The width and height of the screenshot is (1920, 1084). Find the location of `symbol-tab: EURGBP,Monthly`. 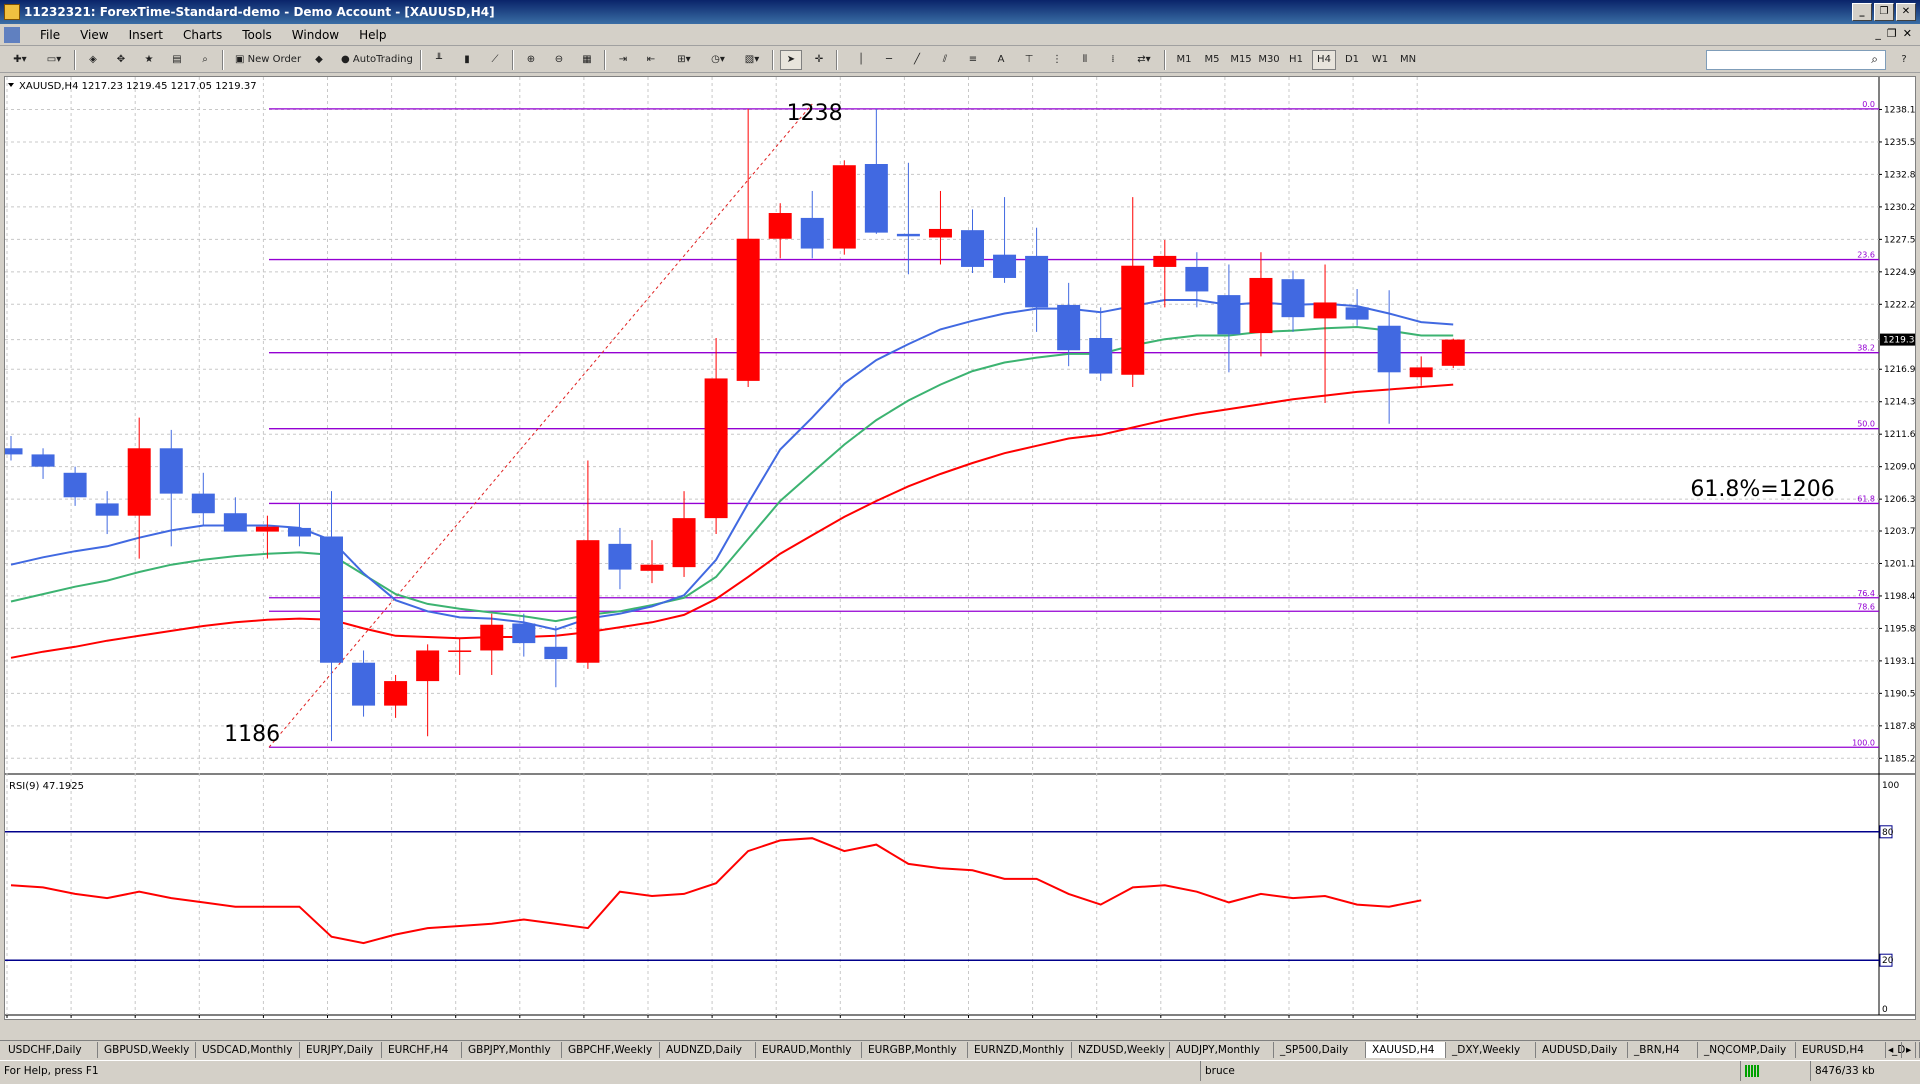

symbol-tab: EURGBP,Monthly is located at coordinates (915, 1050).